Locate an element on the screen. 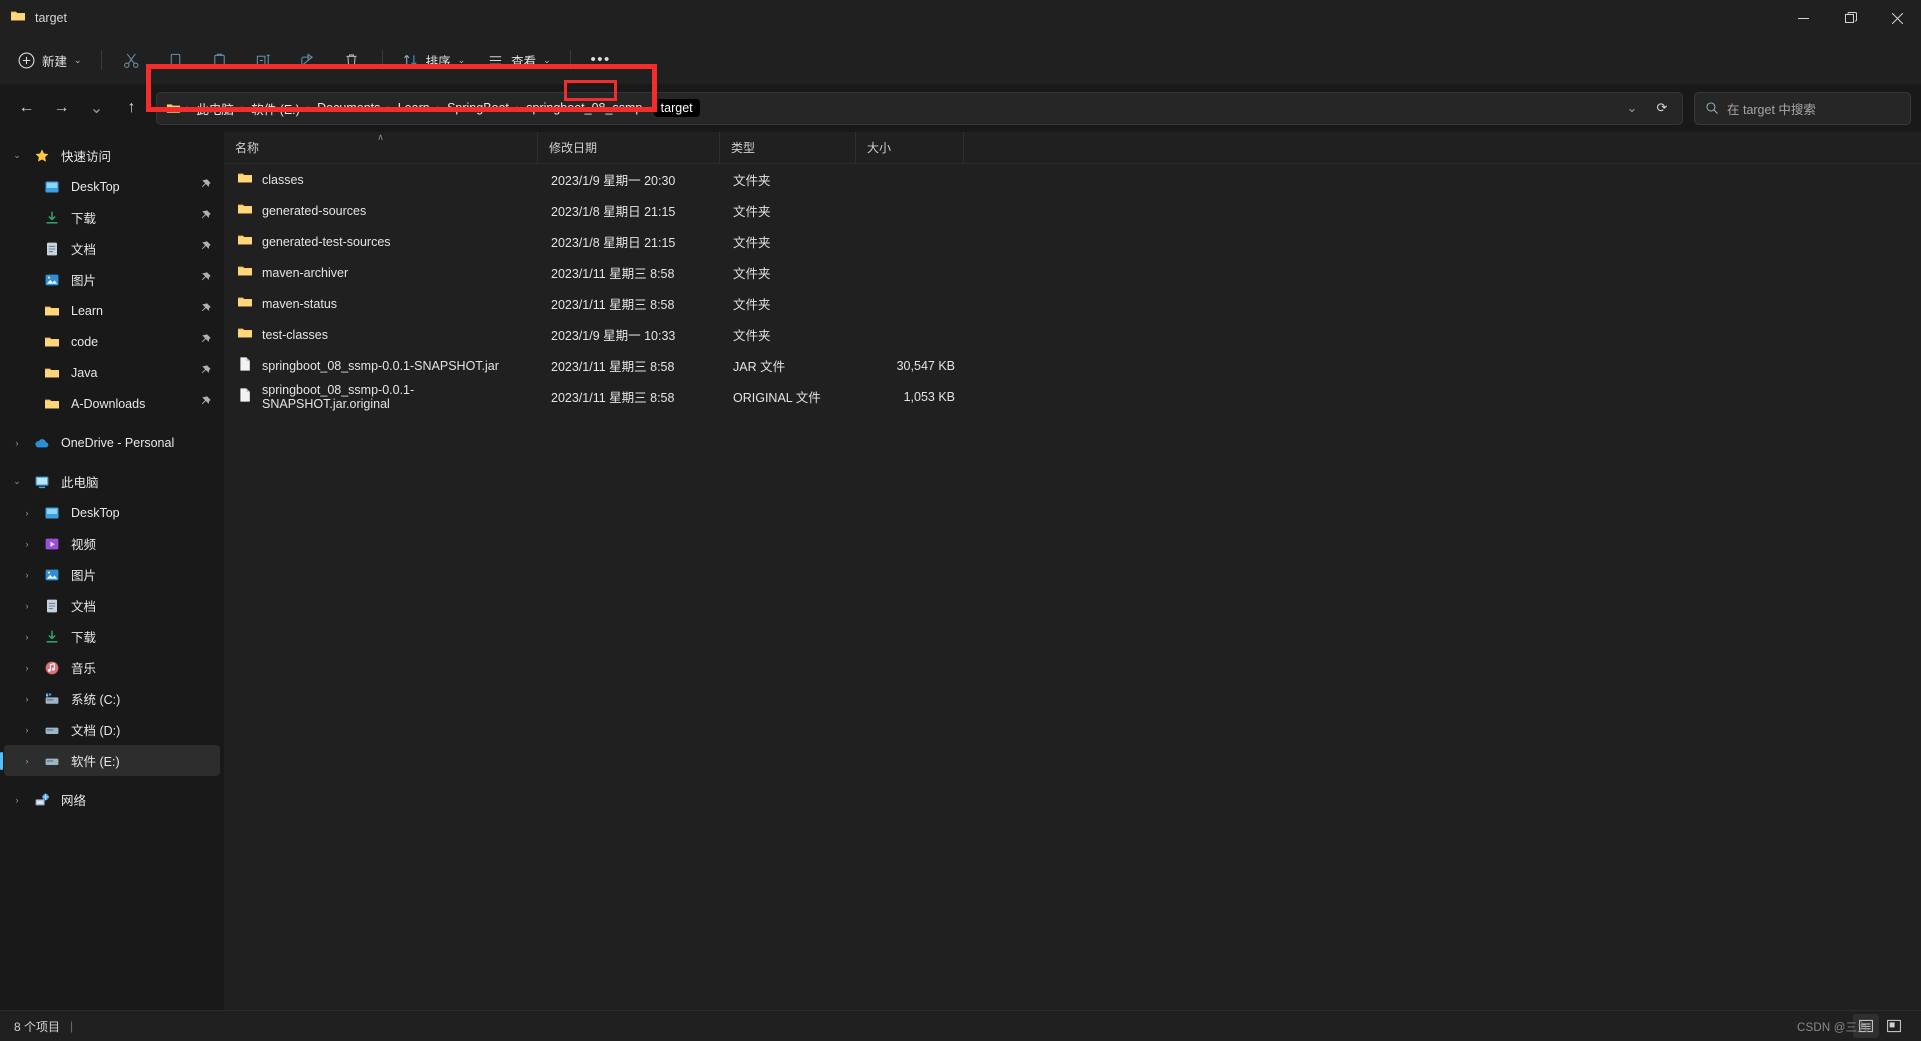 The width and height of the screenshot is (1921, 1041). sidebar-item-quick-access: ⌄ 快速访问 is located at coordinates (112, 155).